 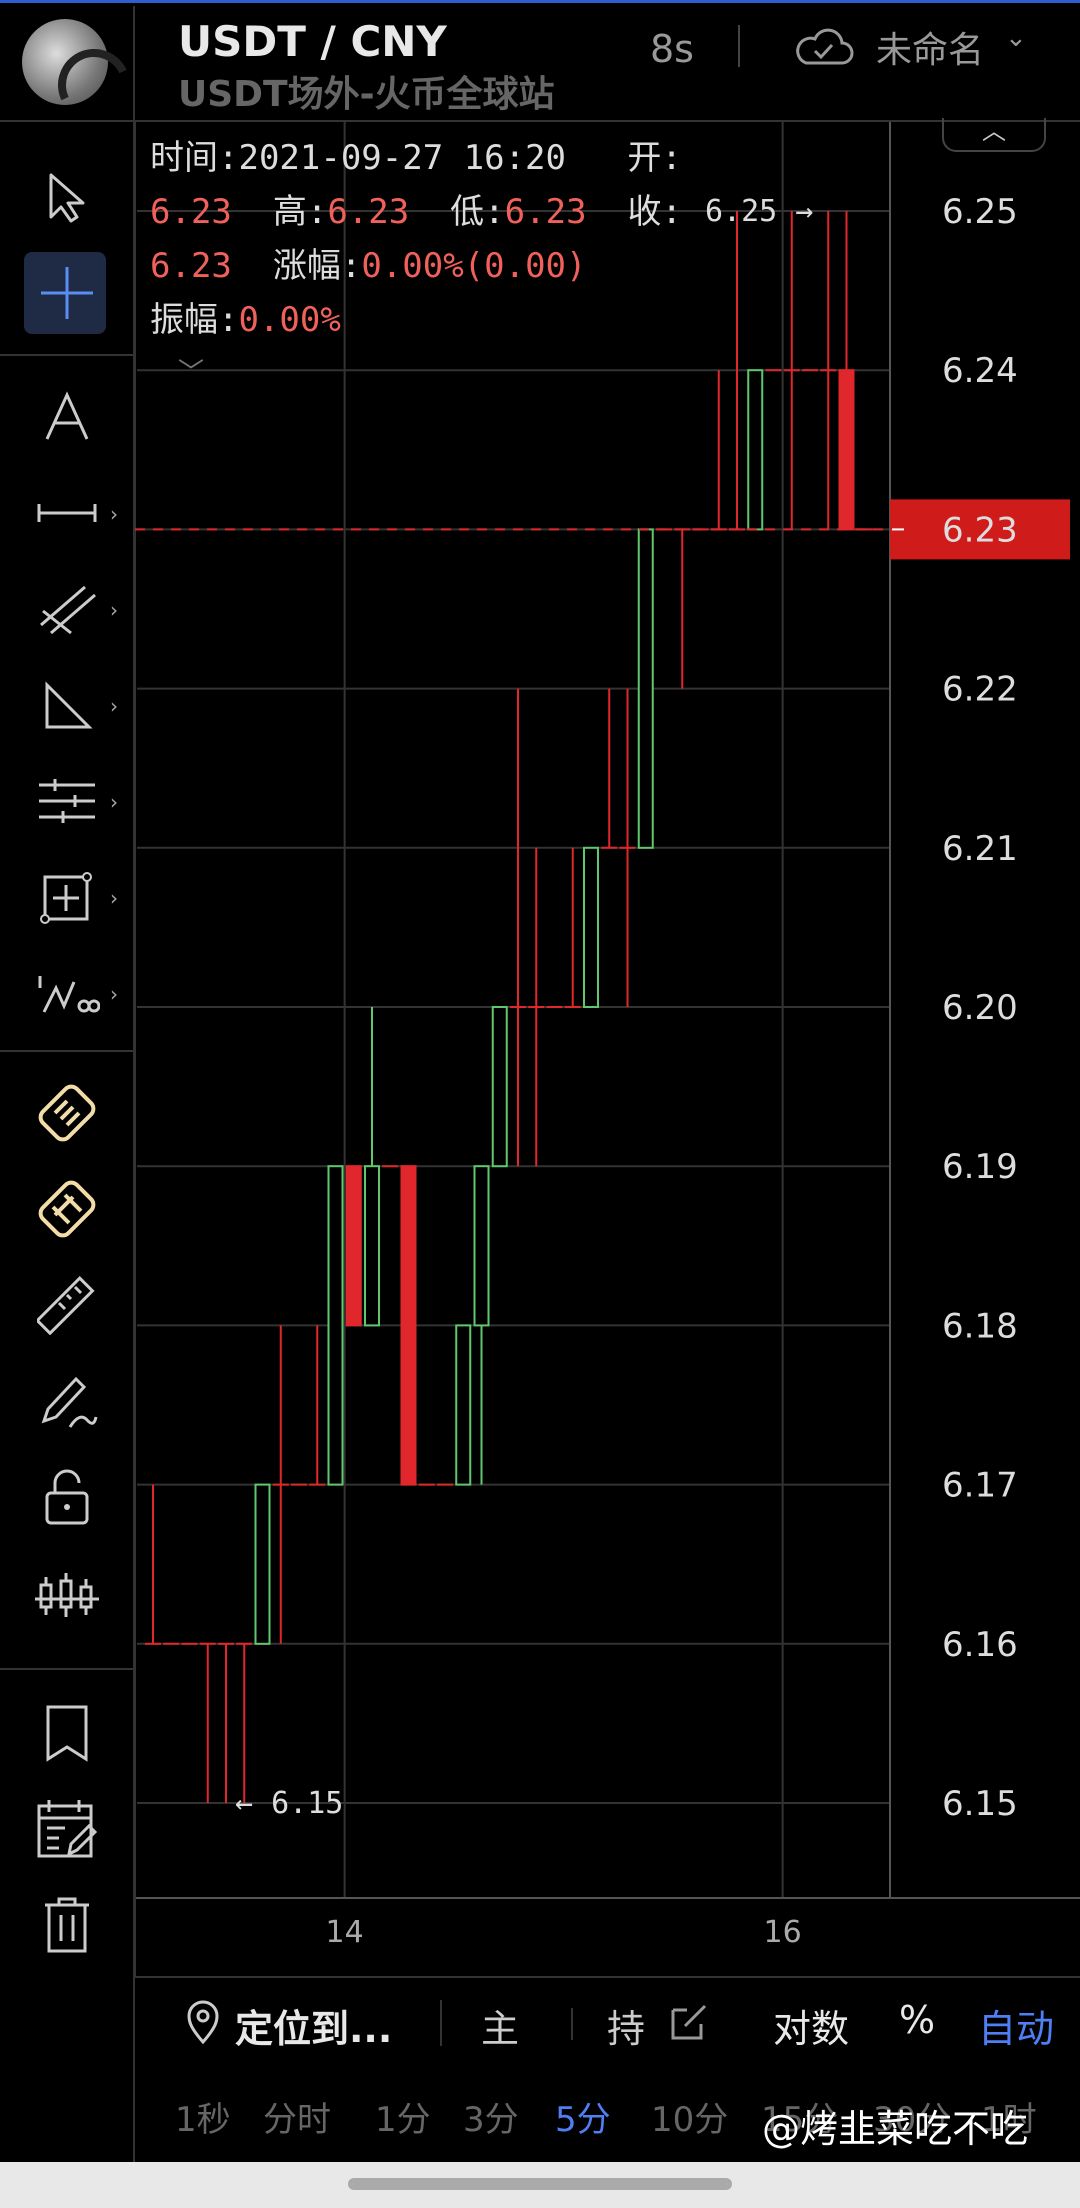 What do you see at coordinates (69, 1402) in the screenshot?
I see `pencil-icon` at bounding box center [69, 1402].